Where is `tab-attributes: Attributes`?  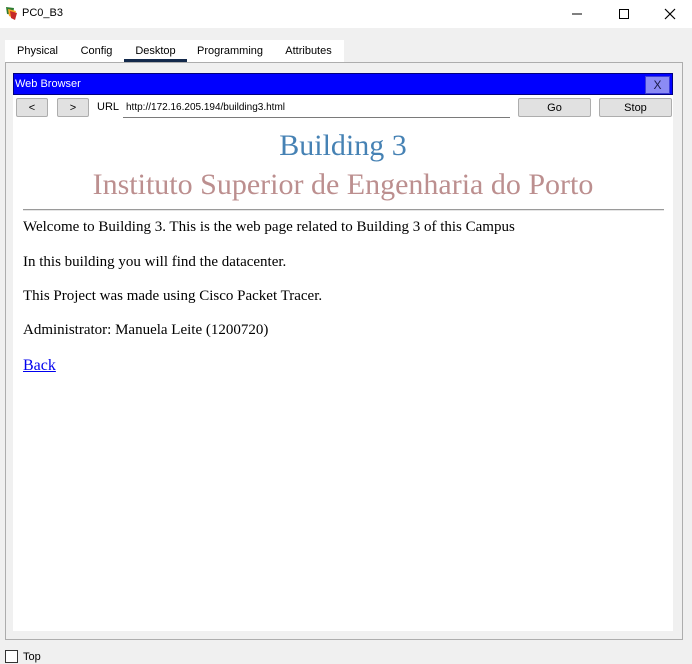 tab-attributes: Attributes is located at coordinates (308, 51).